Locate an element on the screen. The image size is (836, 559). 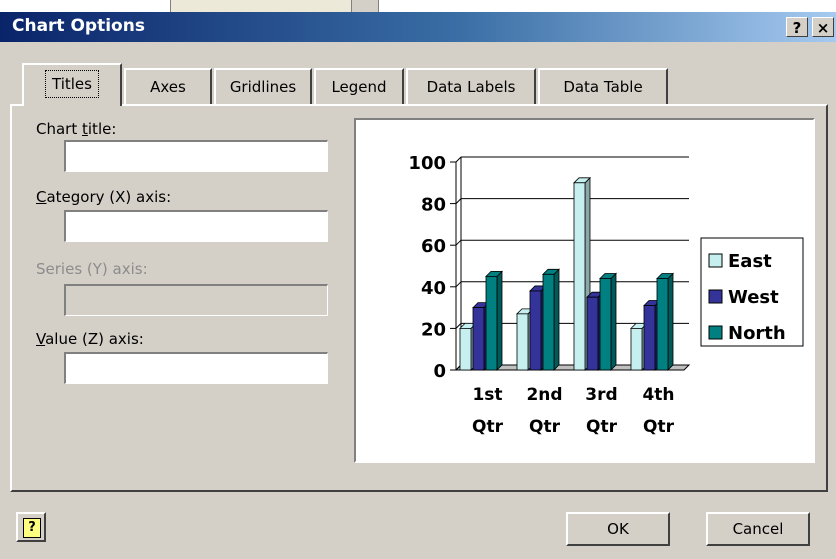
tab-legend: Legend is located at coordinates (359, 86).